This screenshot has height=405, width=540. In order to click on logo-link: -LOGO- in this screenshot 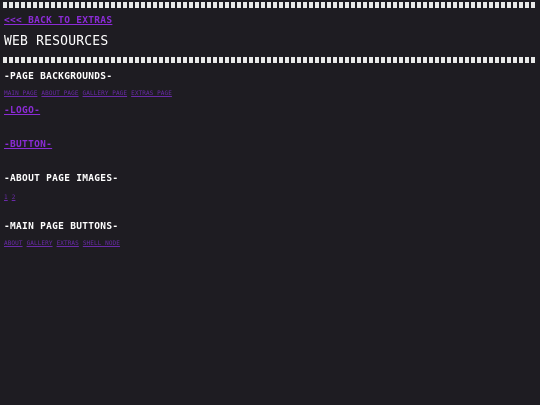, I will do `click(22, 110)`.